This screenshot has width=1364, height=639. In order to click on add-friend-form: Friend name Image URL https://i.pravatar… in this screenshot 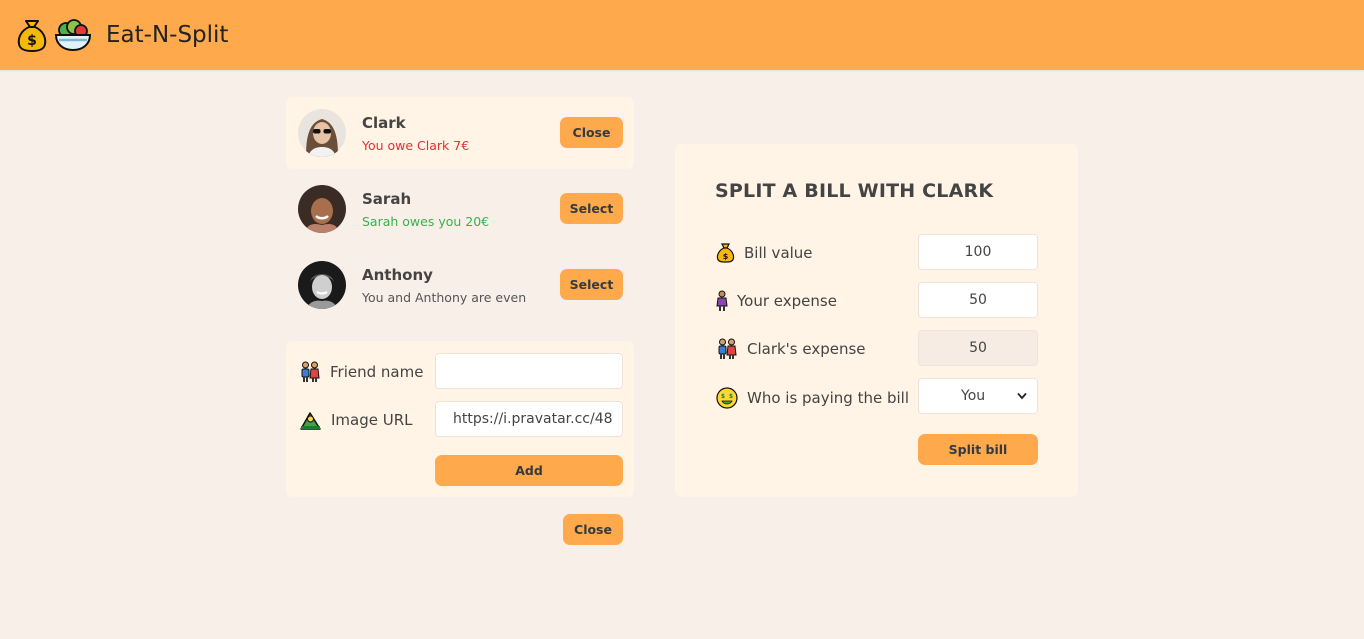, I will do `click(460, 419)`.